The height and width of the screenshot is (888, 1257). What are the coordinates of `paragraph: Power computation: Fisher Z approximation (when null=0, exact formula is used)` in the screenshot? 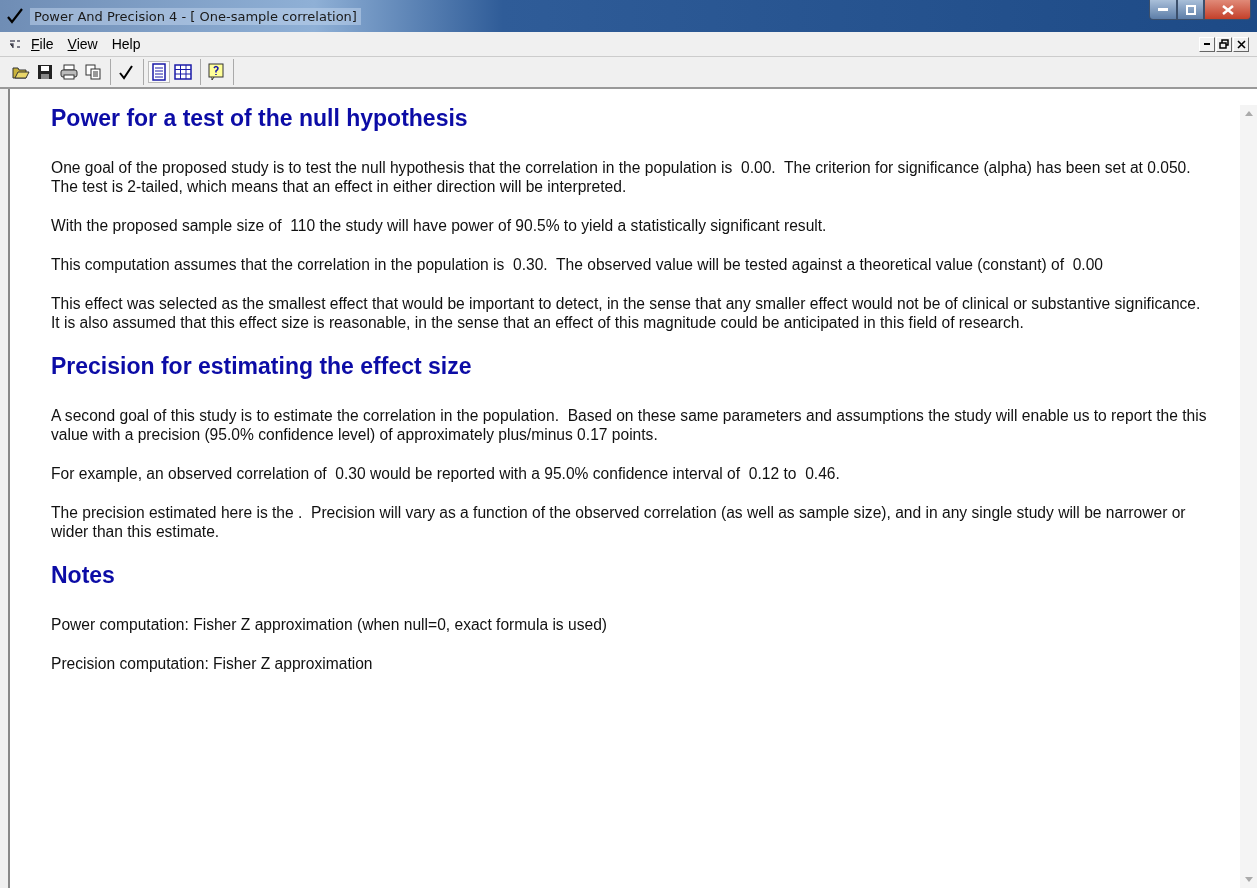 It's located at (329, 624).